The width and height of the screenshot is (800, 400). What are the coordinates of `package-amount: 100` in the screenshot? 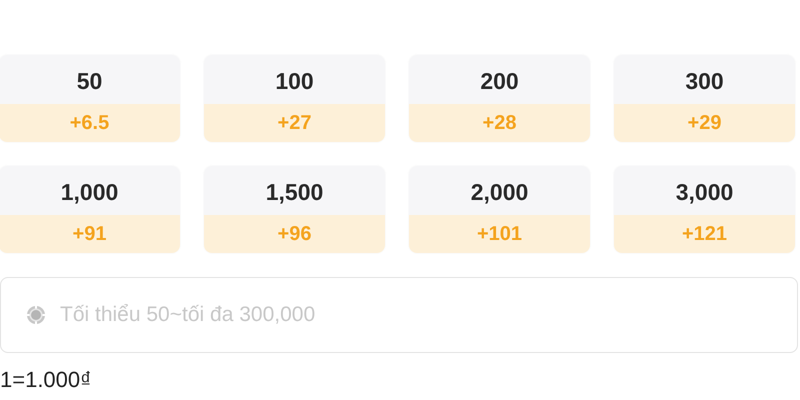 It's located at (294, 79).